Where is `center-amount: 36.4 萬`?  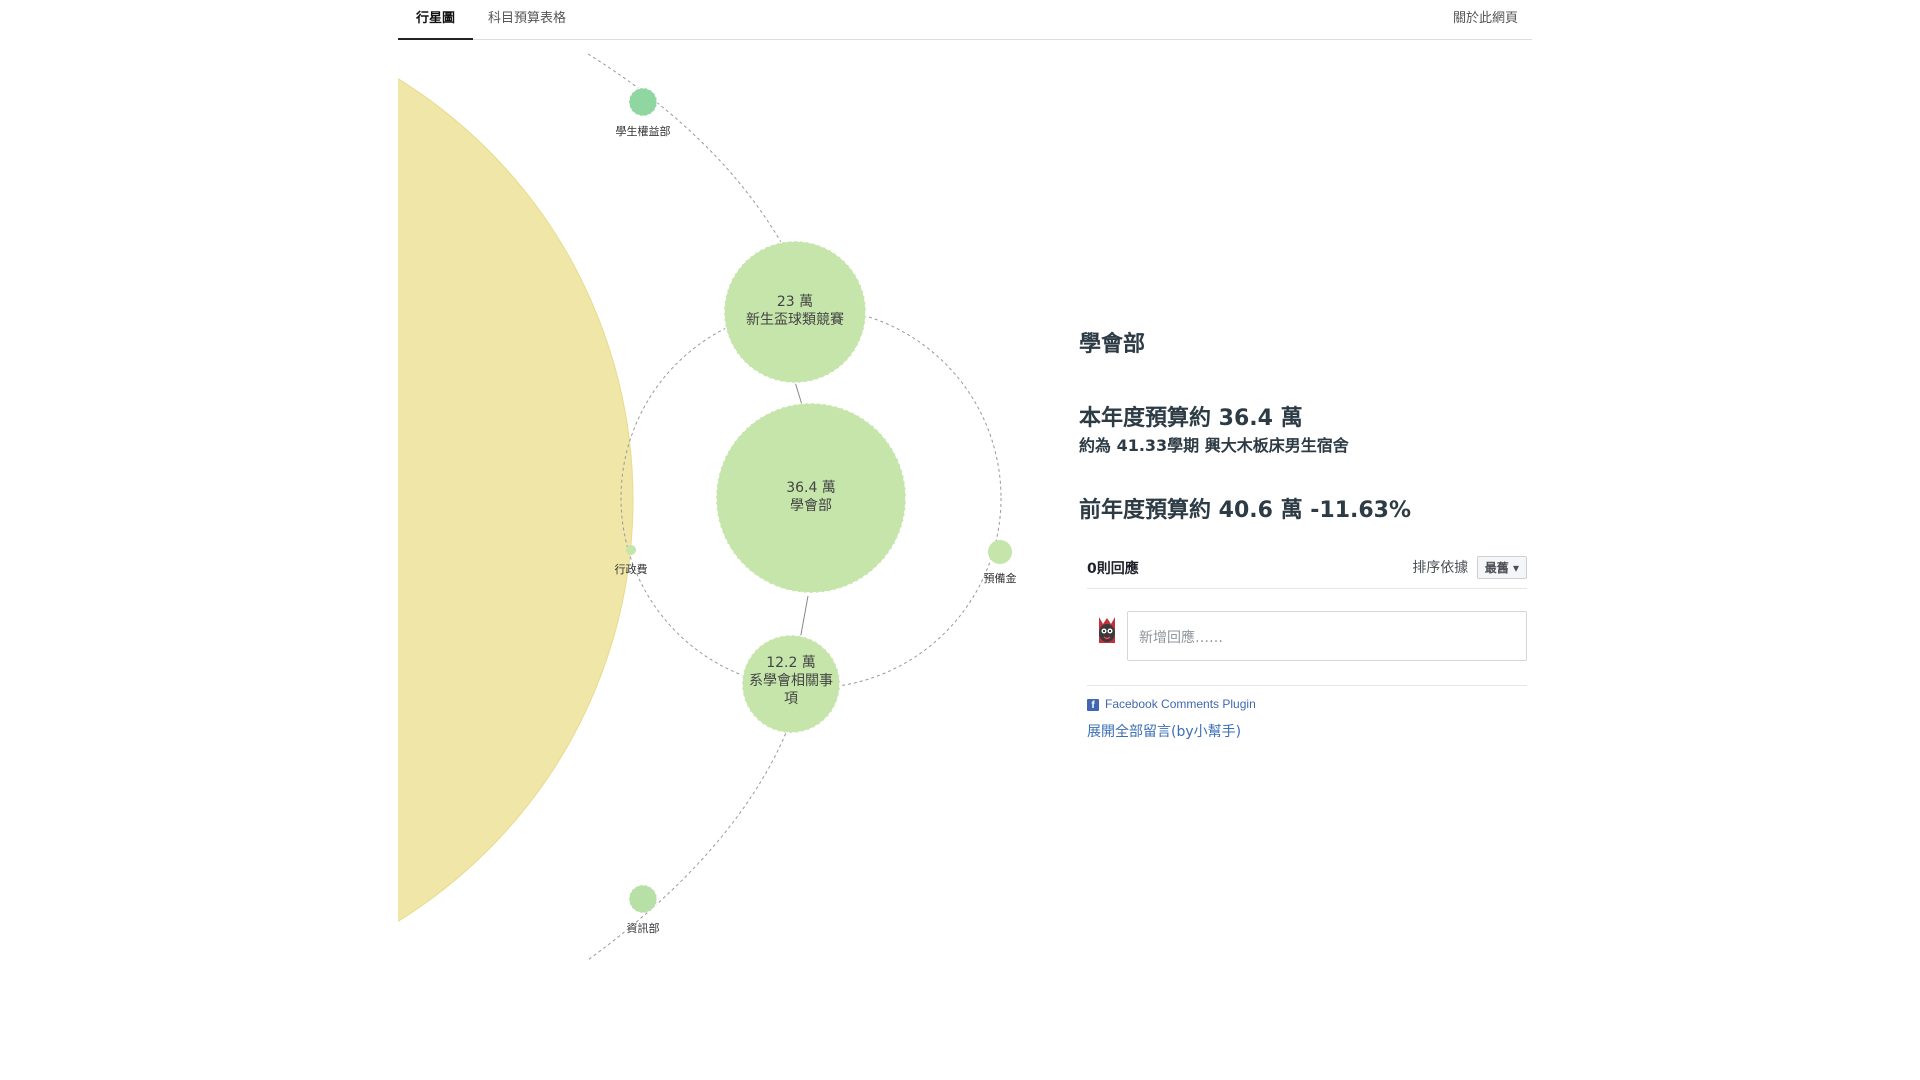
center-amount: 36.4 萬 is located at coordinates (811, 488).